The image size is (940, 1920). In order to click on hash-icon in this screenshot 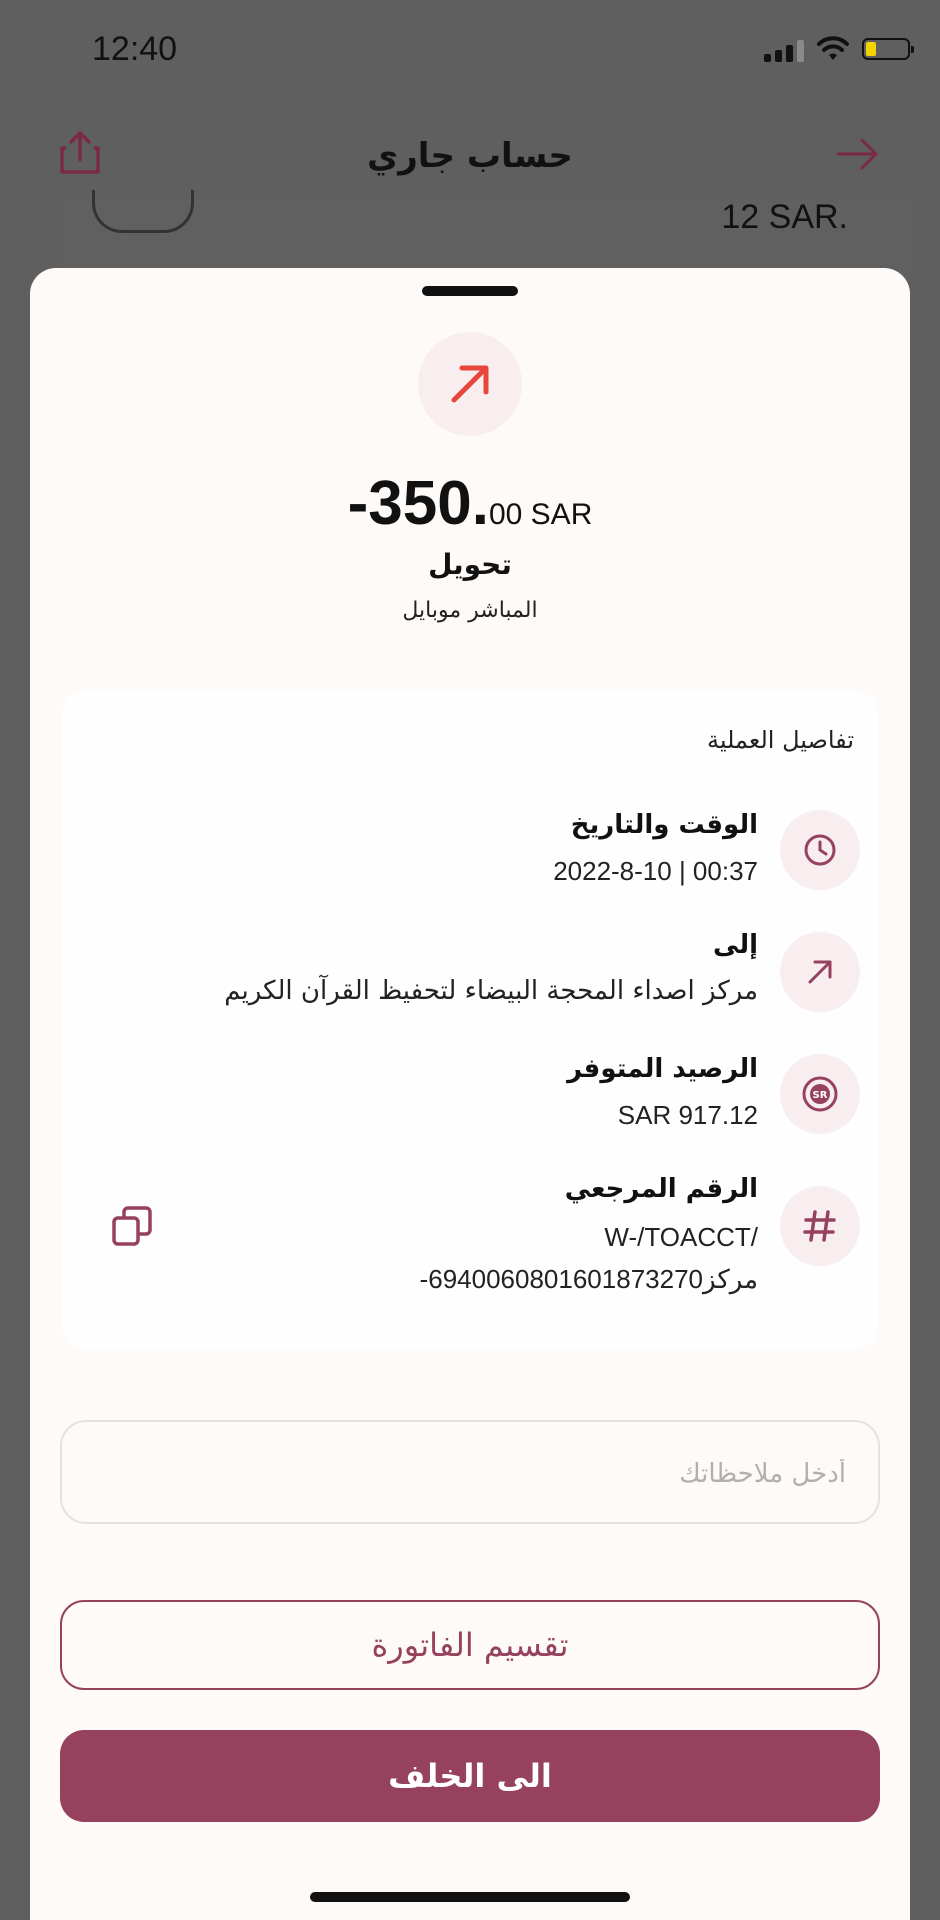, I will do `click(820, 1226)`.